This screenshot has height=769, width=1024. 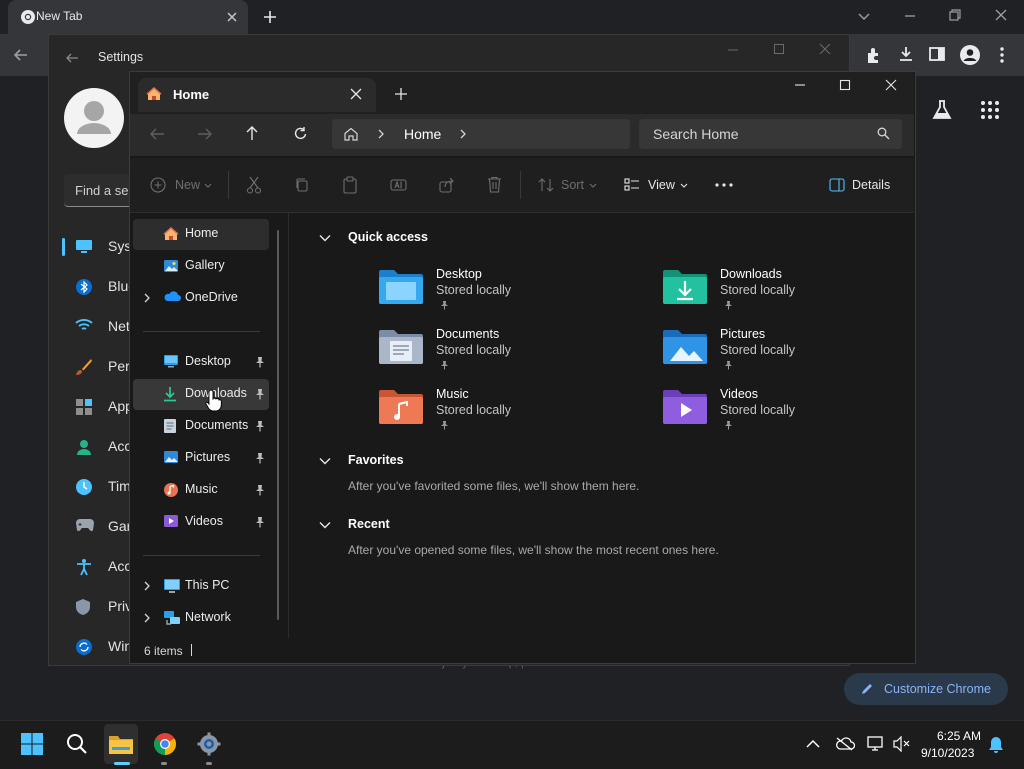 I want to click on quick_access-section-title: Quick access, so click(x=388, y=237).